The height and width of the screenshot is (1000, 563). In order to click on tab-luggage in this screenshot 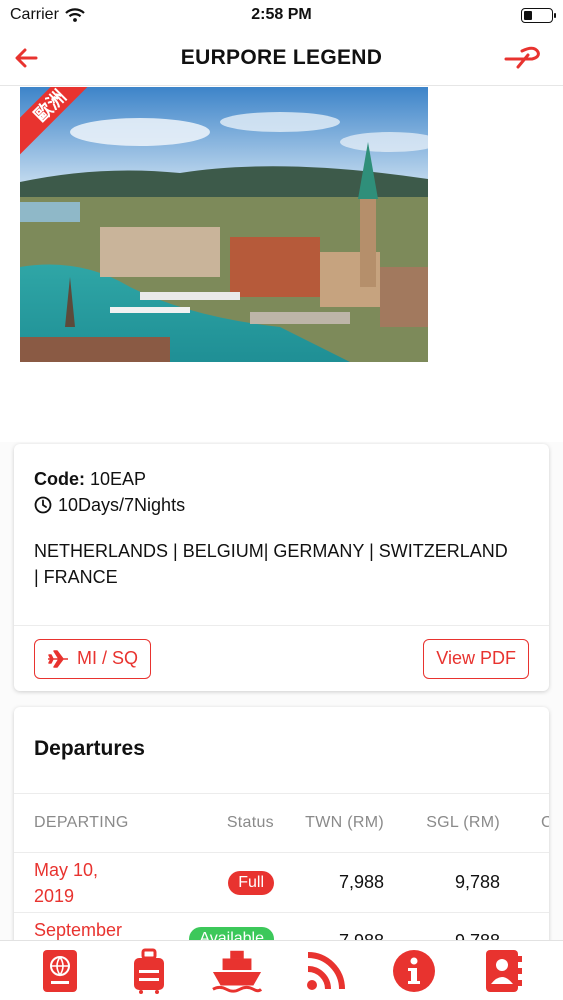, I will do `click(149, 971)`.